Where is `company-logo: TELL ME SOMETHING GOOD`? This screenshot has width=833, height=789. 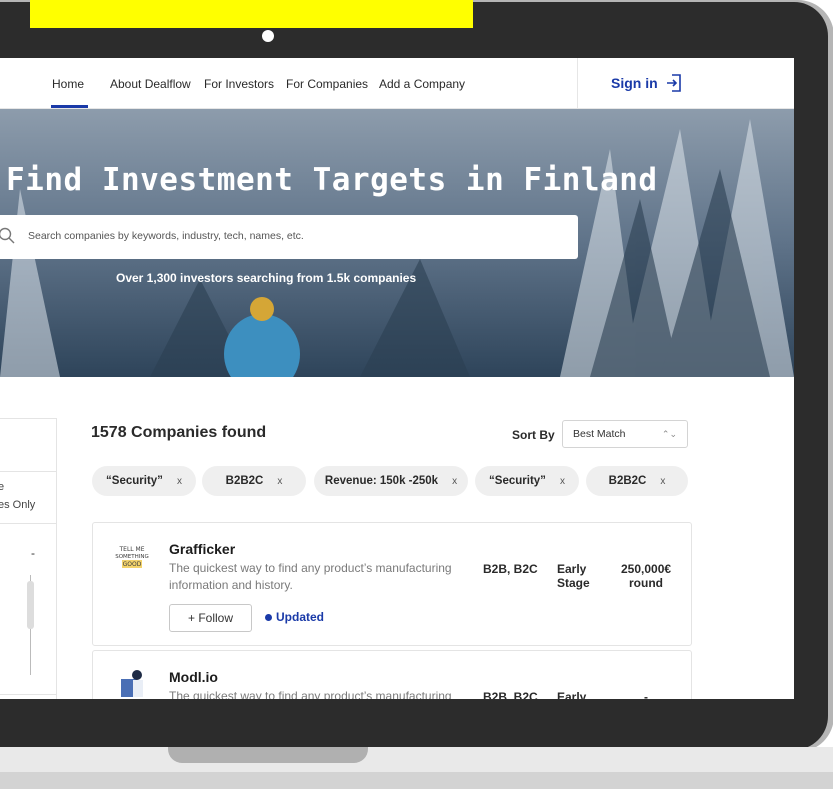
company-logo: TELL ME SOMETHING GOOD is located at coordinates (132, 557).